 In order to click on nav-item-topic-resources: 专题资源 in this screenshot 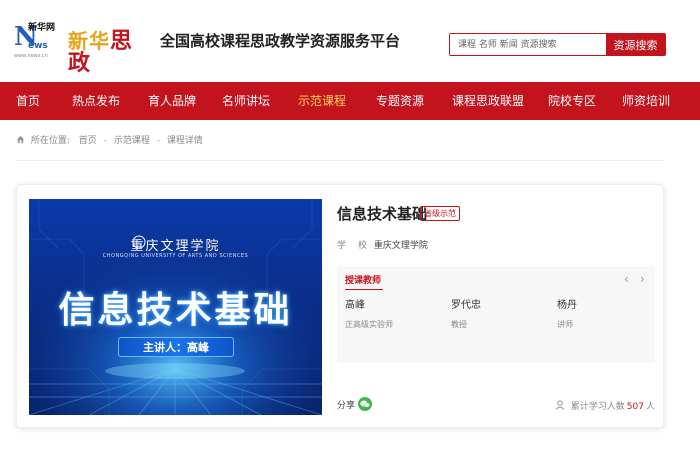, I will do `click(400, 101)`.